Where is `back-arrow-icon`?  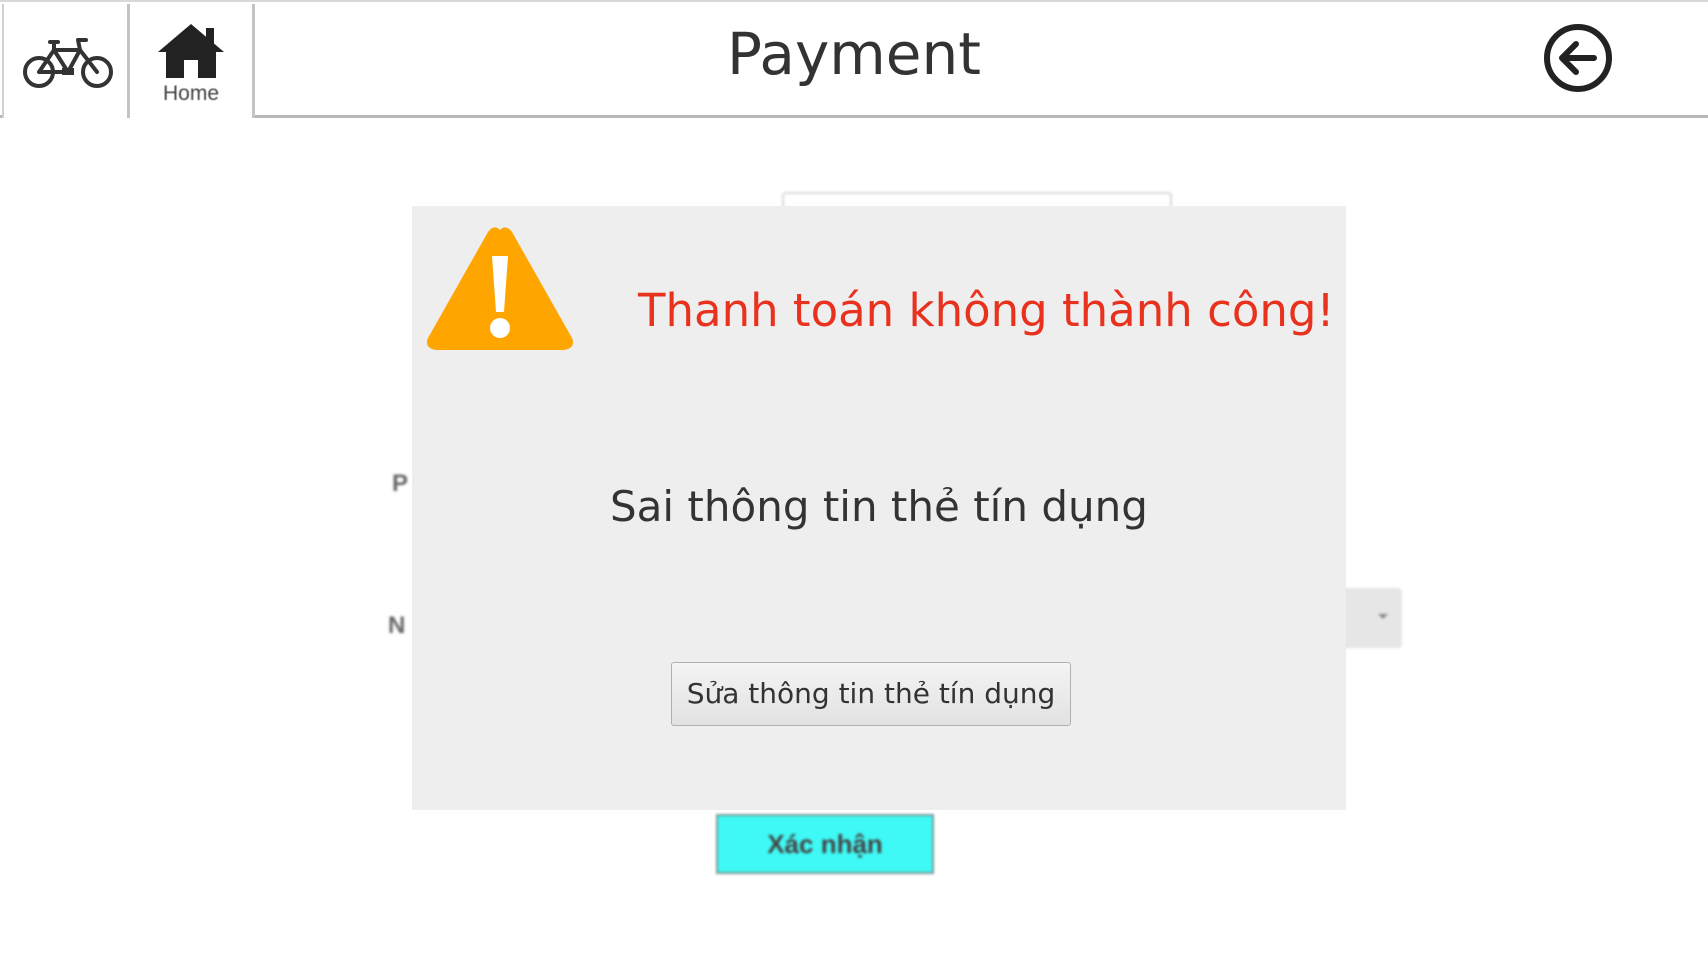
back-arrow-icon is located at coordinates (1578, 58).